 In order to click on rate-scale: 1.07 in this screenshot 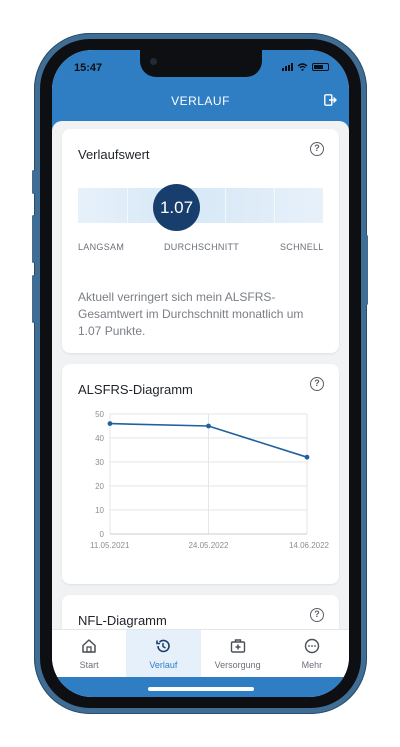, I will do `click(200, 207)`.